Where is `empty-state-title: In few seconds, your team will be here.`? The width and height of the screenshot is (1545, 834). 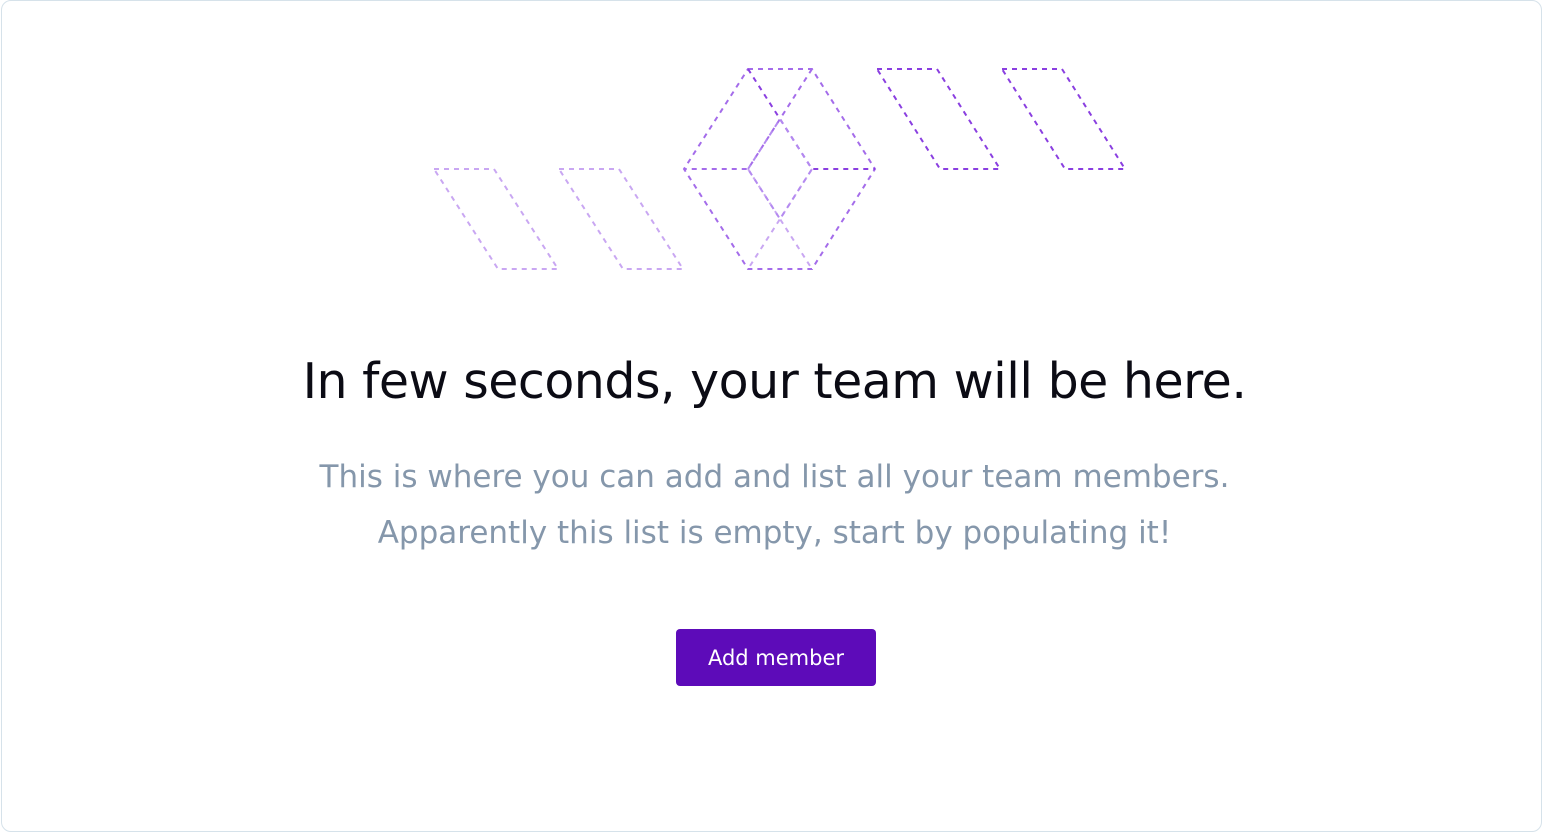
empty-state-title: In few seconds, your team will be here. is located at coordinates (774, 381).